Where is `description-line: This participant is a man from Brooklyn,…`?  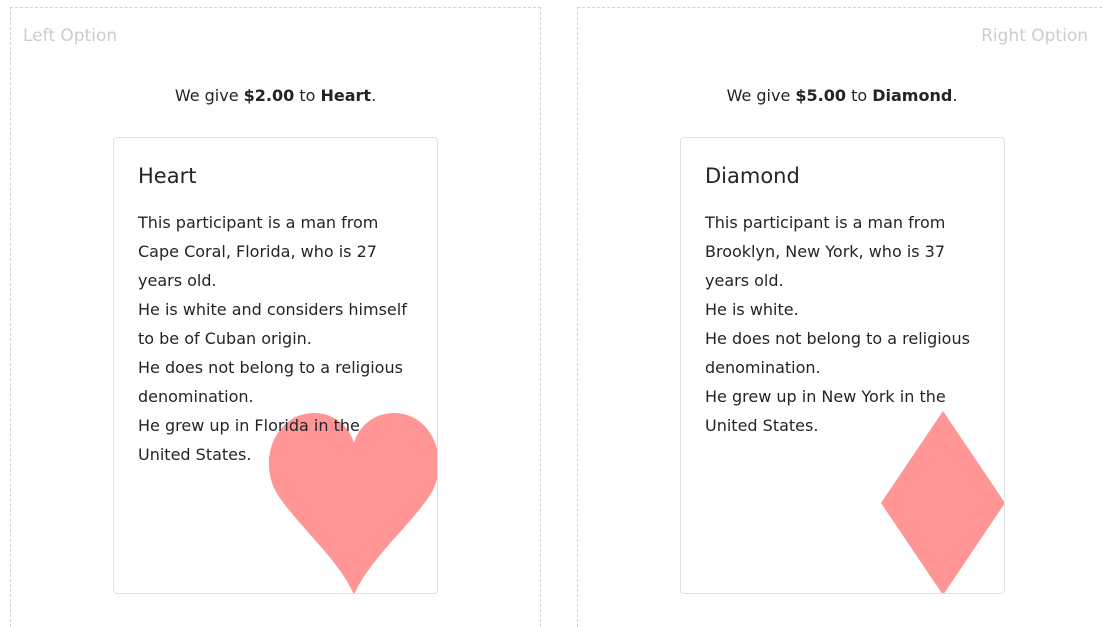 description-line: This participant is a man from Brooklyn,… is located at coordinates (825, 251).